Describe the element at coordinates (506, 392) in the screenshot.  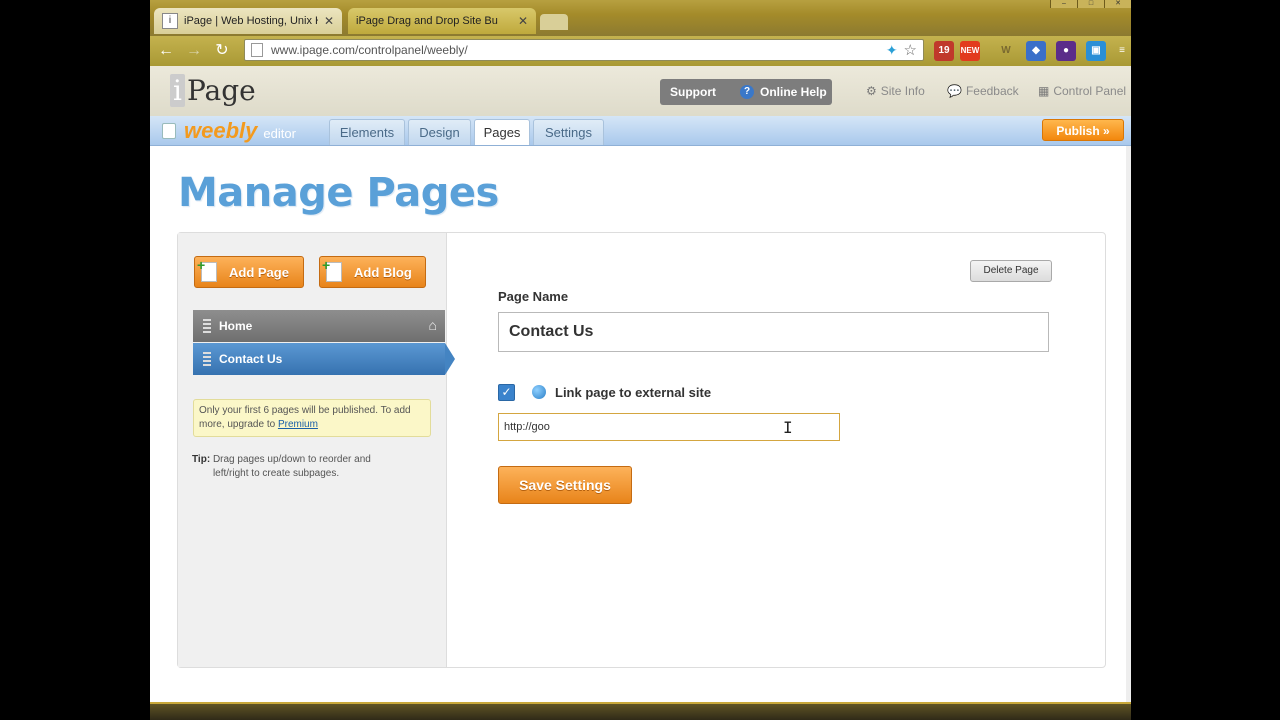
I see `external-link-checkbox: ✓` at that location.